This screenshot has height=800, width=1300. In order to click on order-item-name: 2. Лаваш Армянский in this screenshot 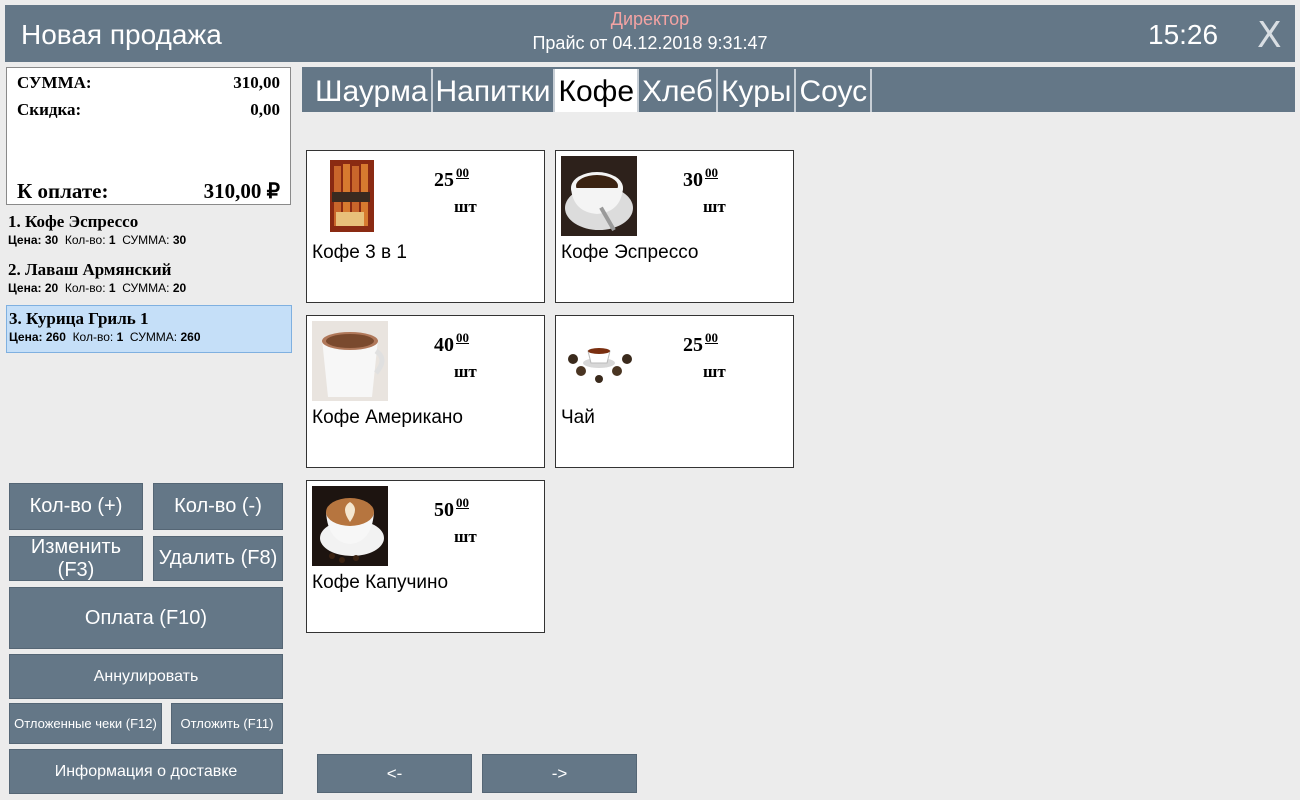, I will do `click(90, 269)`.